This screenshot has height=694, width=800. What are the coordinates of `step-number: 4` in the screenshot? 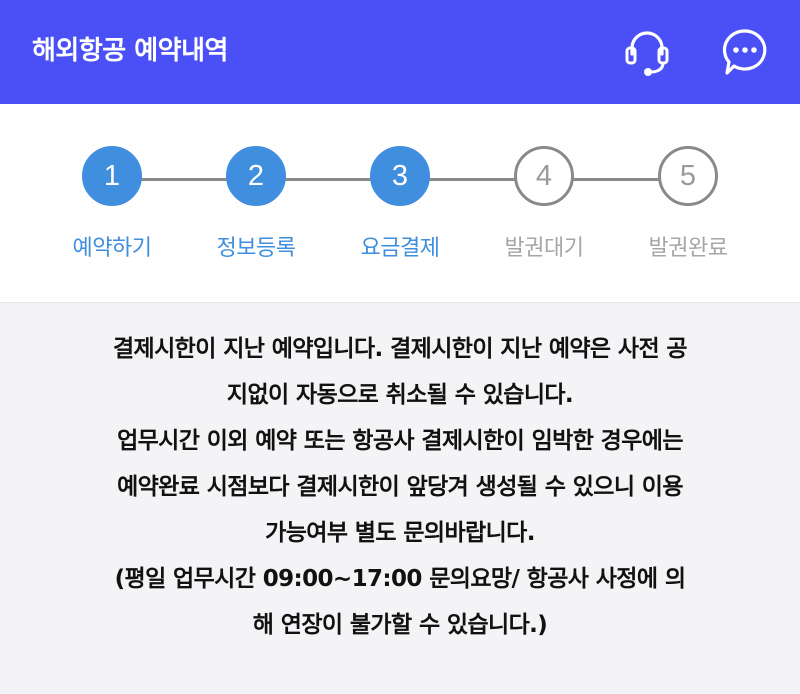 It's located at (544, 176).